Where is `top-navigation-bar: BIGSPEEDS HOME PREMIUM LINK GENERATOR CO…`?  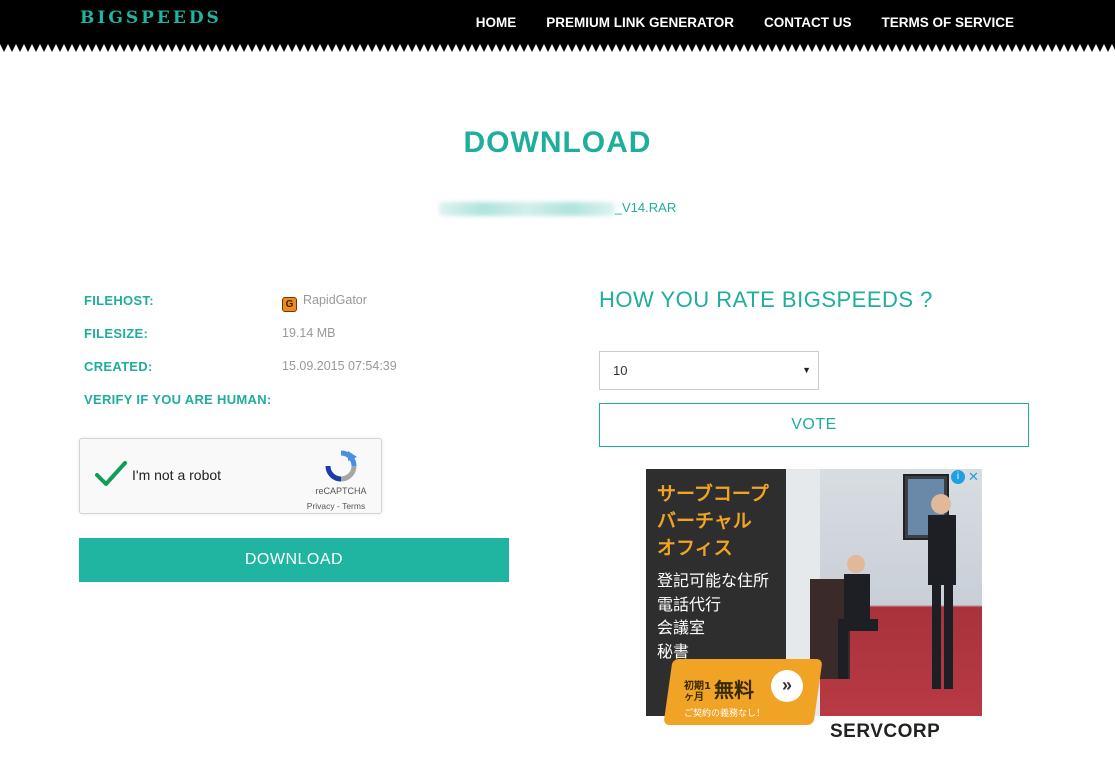 top-navigation-bar: BIGSPEEDS HOME PREMIUM LINK GENERATOR CO… is located at coordinates (557, 22).